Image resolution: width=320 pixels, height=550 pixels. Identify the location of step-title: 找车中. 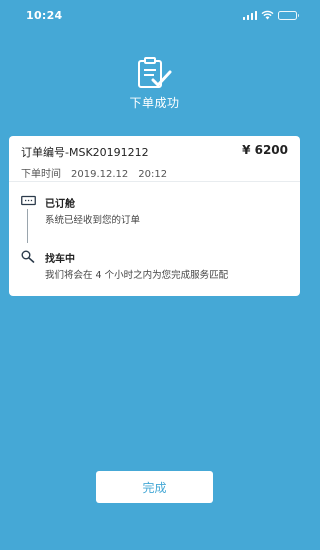
(60, 259).